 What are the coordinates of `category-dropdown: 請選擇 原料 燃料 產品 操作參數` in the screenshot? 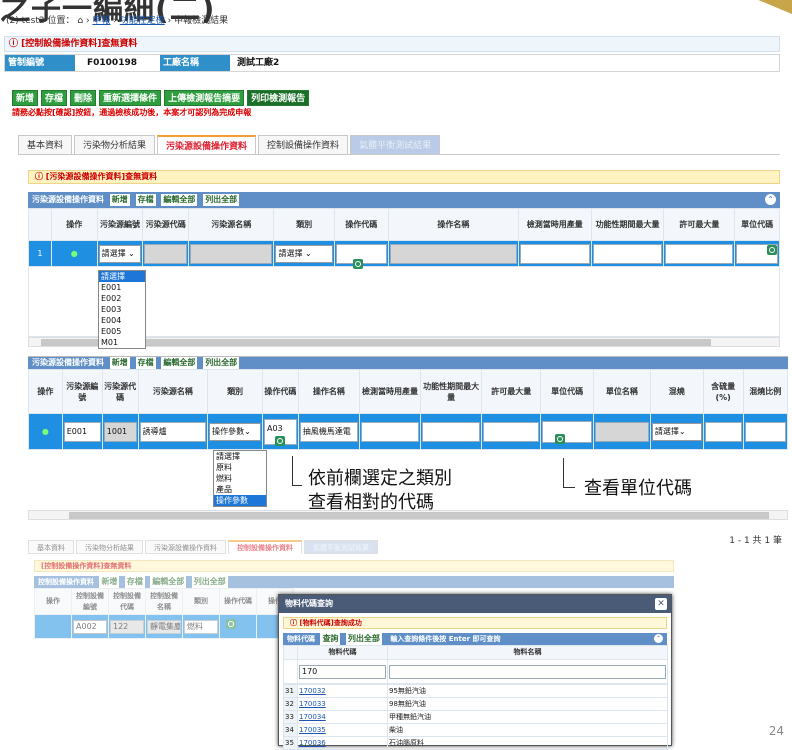 It's located at (240, 478).